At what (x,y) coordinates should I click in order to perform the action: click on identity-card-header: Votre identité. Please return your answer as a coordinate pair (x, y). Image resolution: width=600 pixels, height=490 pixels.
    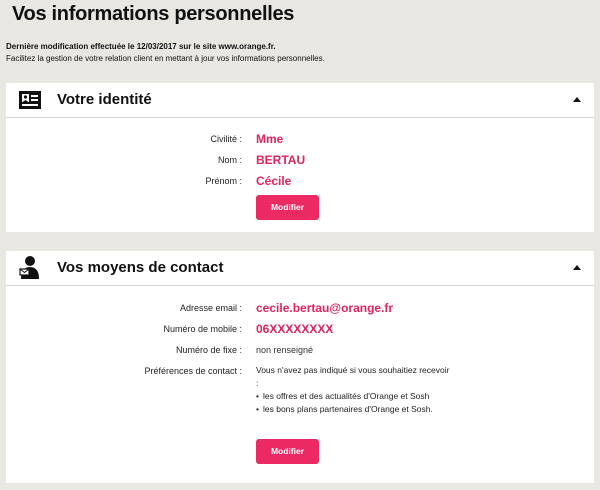
    Looking at the image, I should click on (300, 100).